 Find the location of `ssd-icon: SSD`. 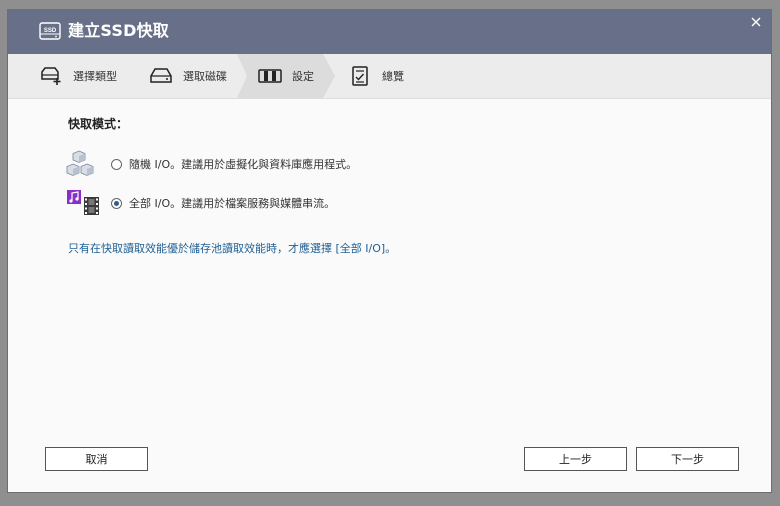

ssd-icon: SSD is located at coordinates (50, 31).